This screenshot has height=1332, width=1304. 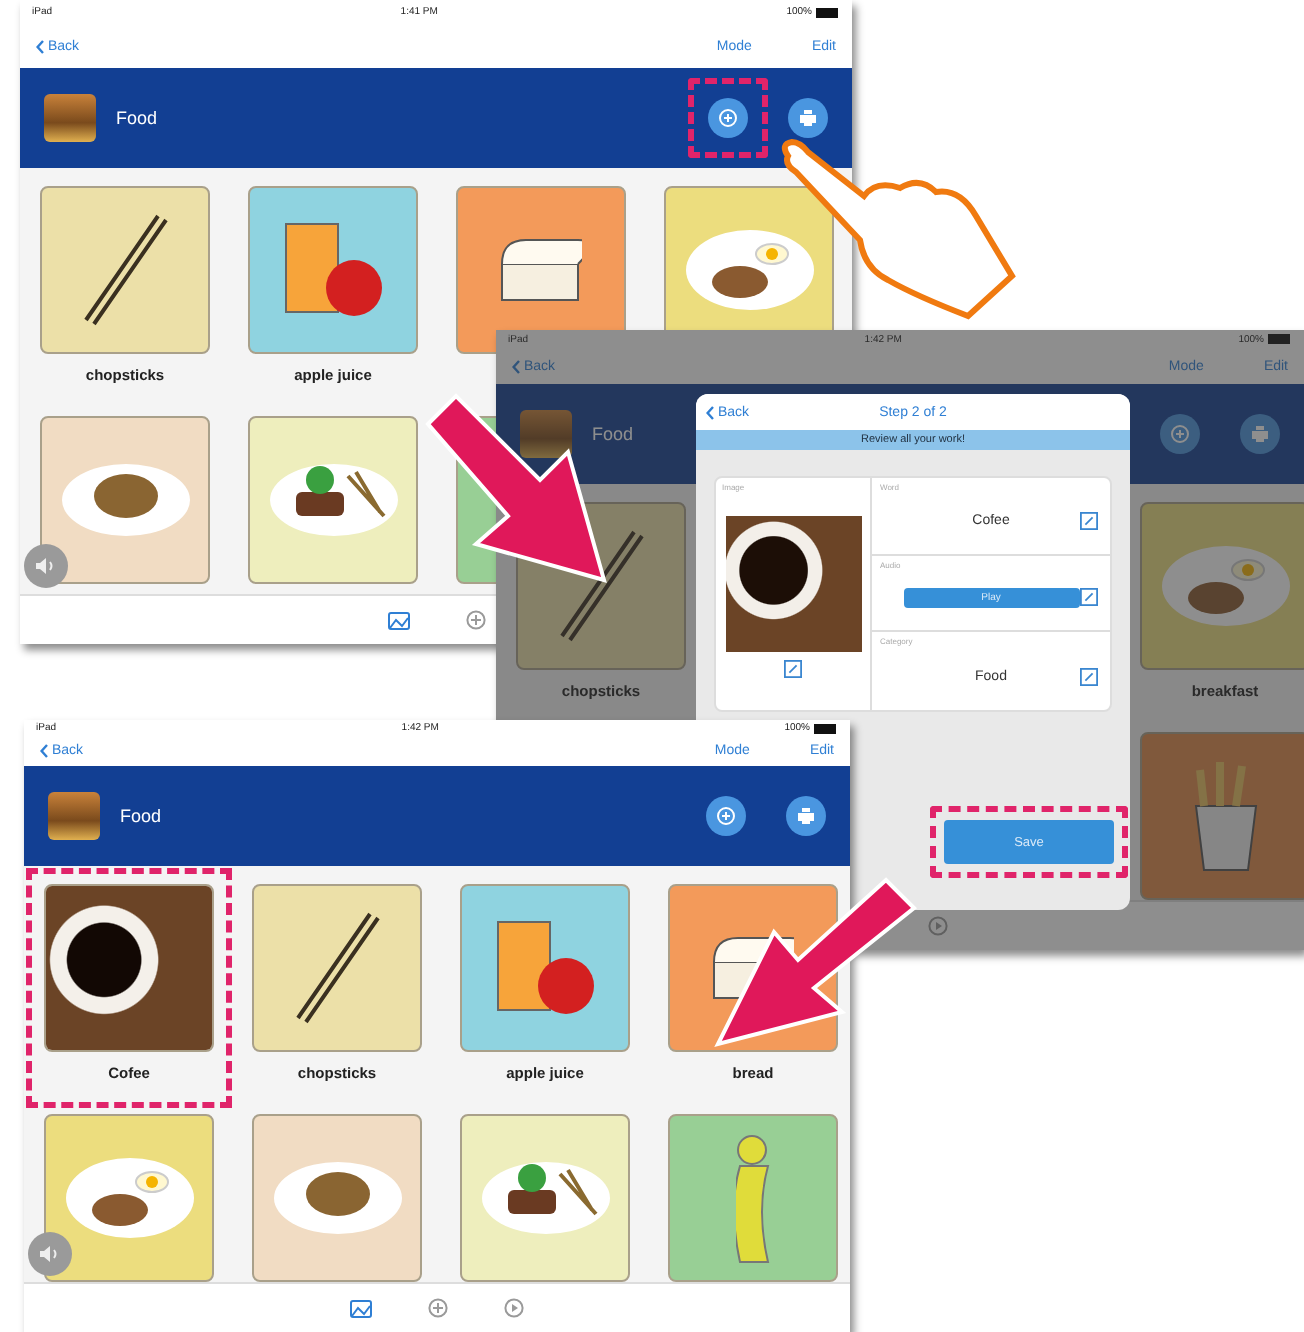 What do you see at coordinates (541, 270) in the screenshot?
I see `bread-drawing` at bounding box center [541, 270].